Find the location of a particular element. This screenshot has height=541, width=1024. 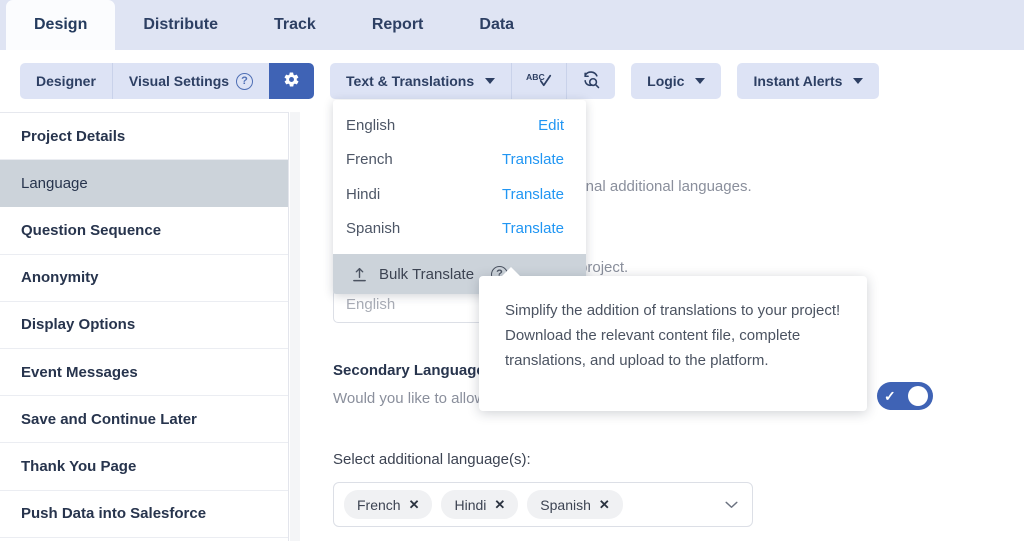

tooltip-arrow is located at coordinates (511, 272).